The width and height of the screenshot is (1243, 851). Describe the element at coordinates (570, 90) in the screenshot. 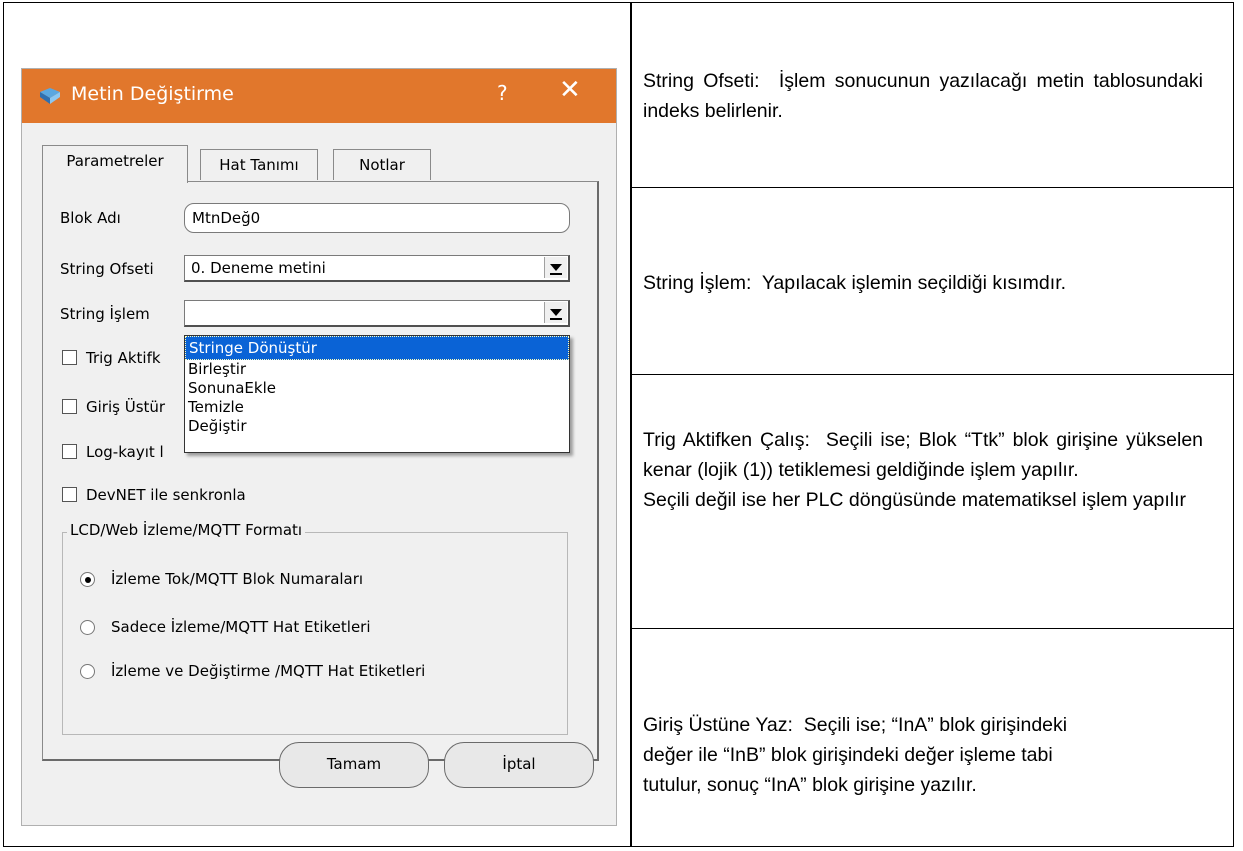

I see `close-button: ✕` at that location.